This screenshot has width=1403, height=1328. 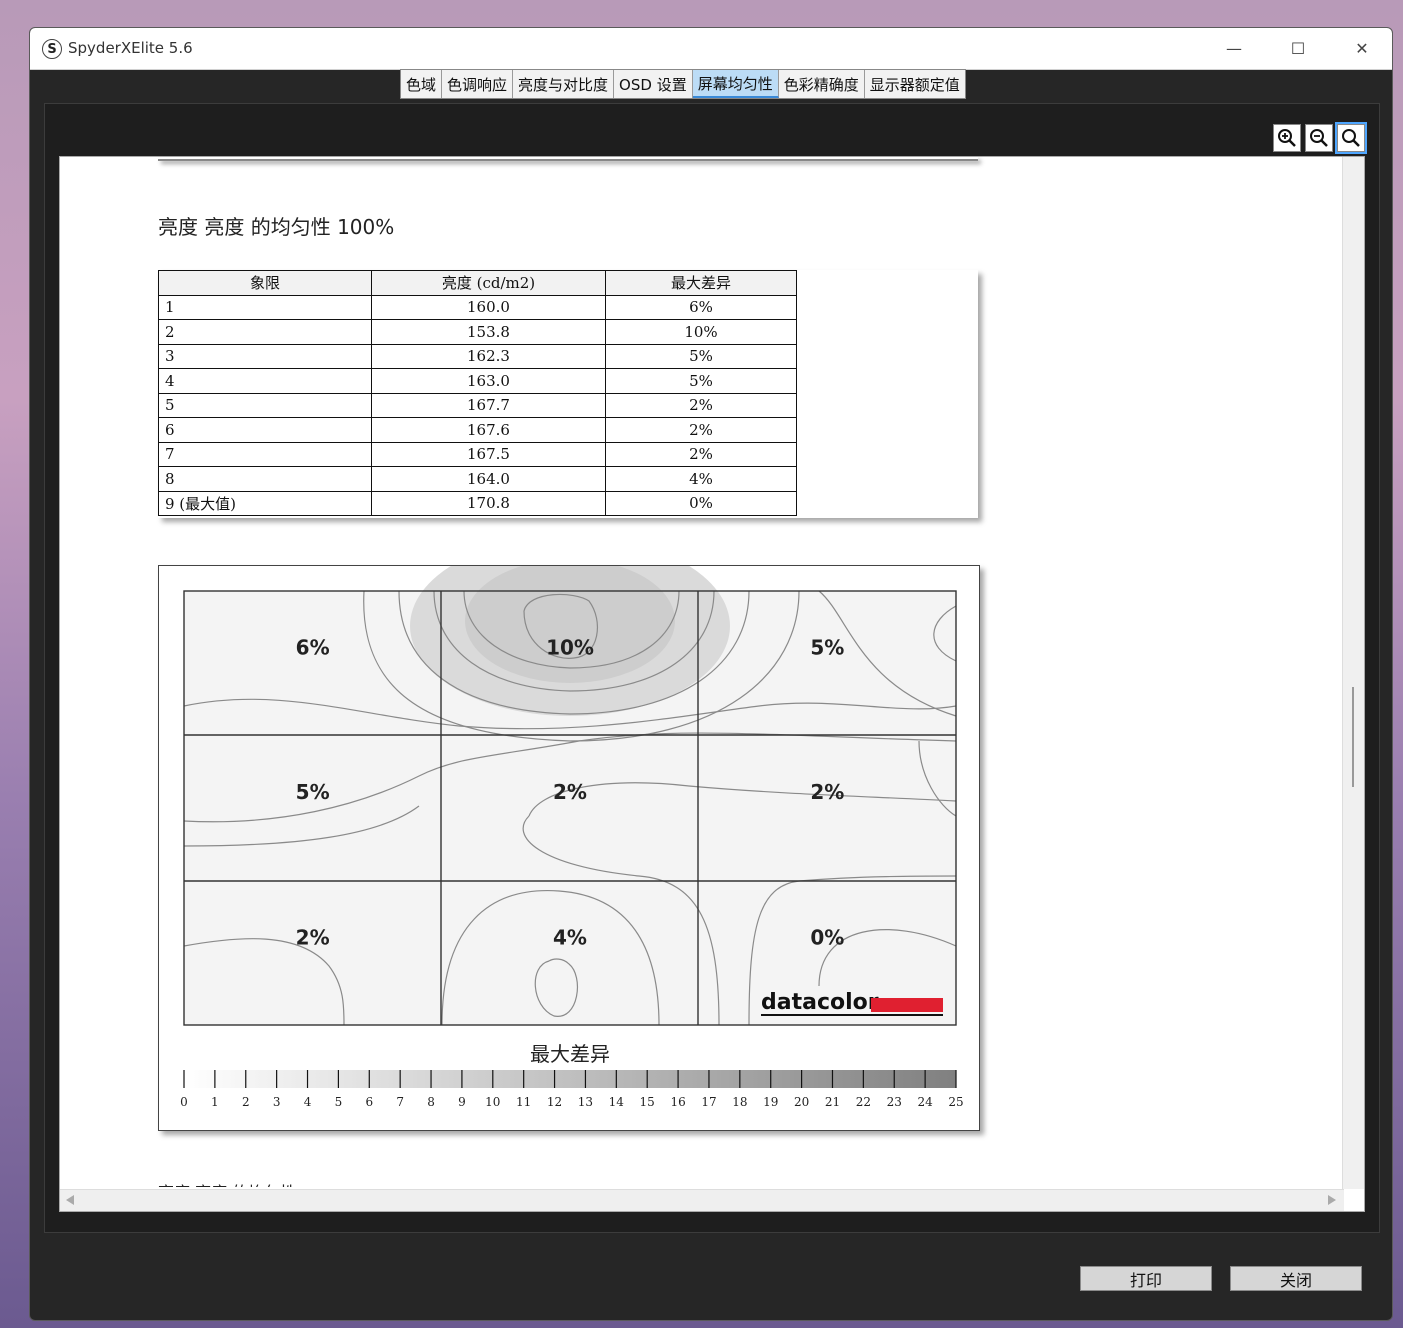 I want to click on luminance-cell: 167.7, so click(x=488, y=405).